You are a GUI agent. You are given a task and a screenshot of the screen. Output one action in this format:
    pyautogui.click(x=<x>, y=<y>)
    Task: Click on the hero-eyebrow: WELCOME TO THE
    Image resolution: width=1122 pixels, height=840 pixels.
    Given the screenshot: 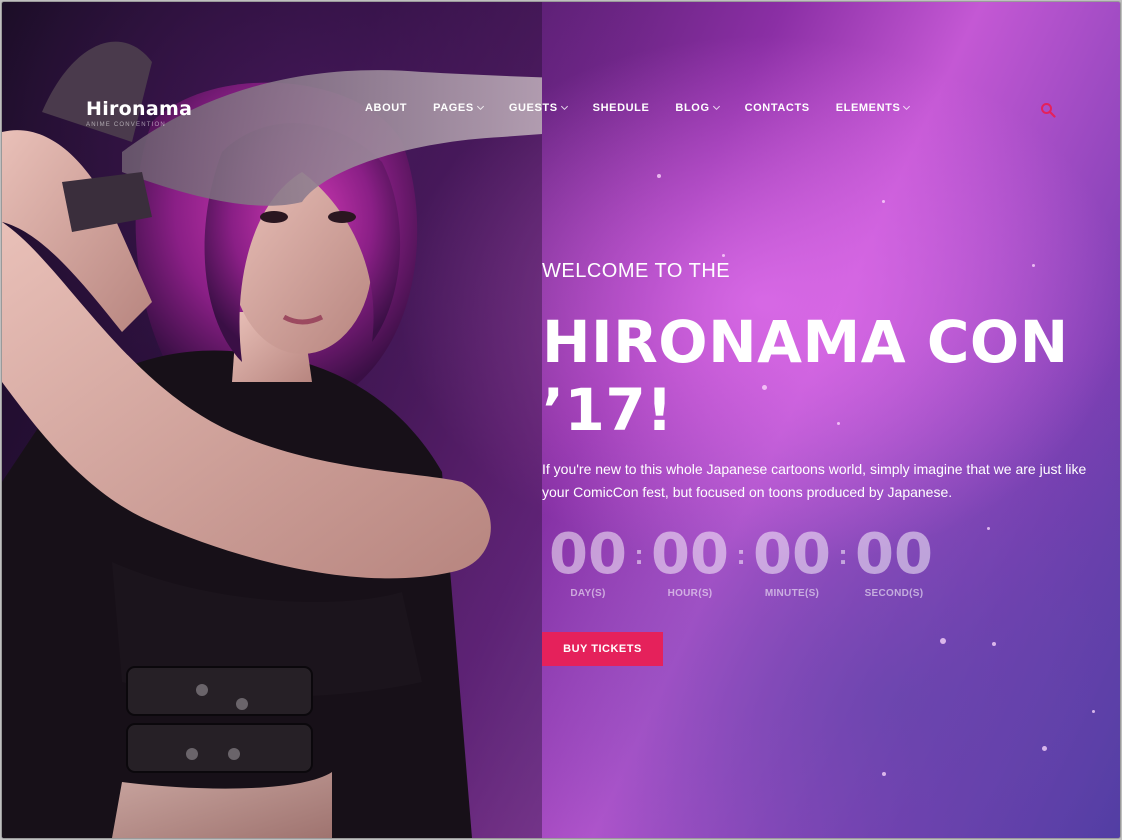 What is the action you would take?
    pyautogui.click(x=636, y=271)
    